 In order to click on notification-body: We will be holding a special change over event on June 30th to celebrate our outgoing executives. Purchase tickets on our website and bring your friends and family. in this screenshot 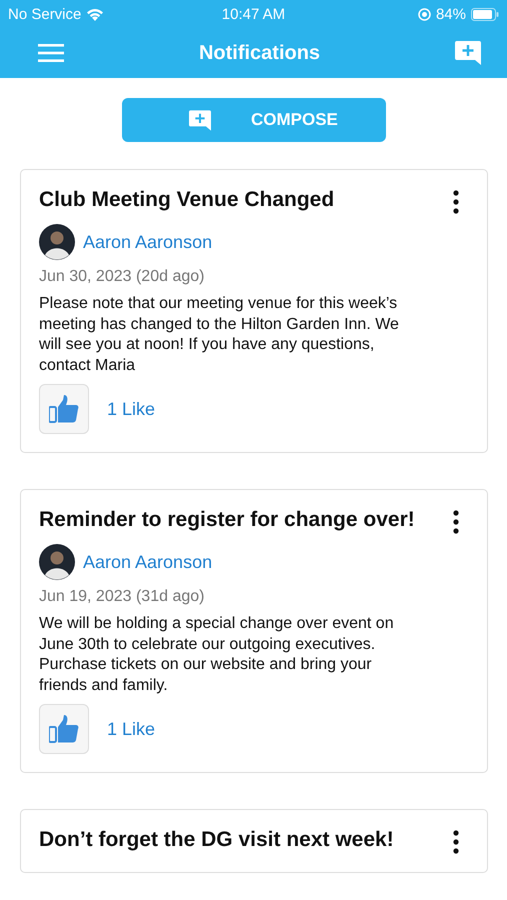, I will do `click(217, 655)`.